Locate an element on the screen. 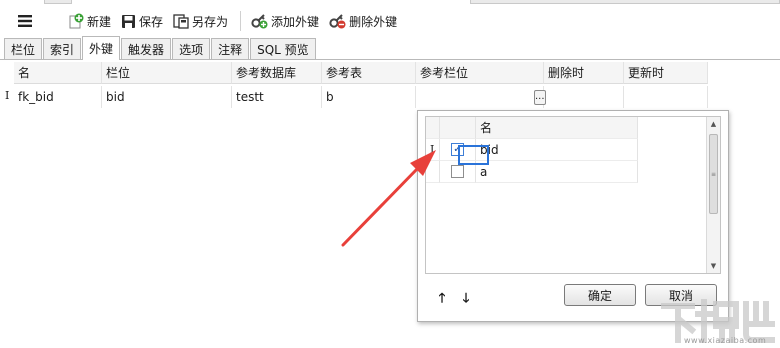 The width and height of the screenshot is (780, 348). tab-foreign-keys: 外键 is located at coordinates (101, 48).